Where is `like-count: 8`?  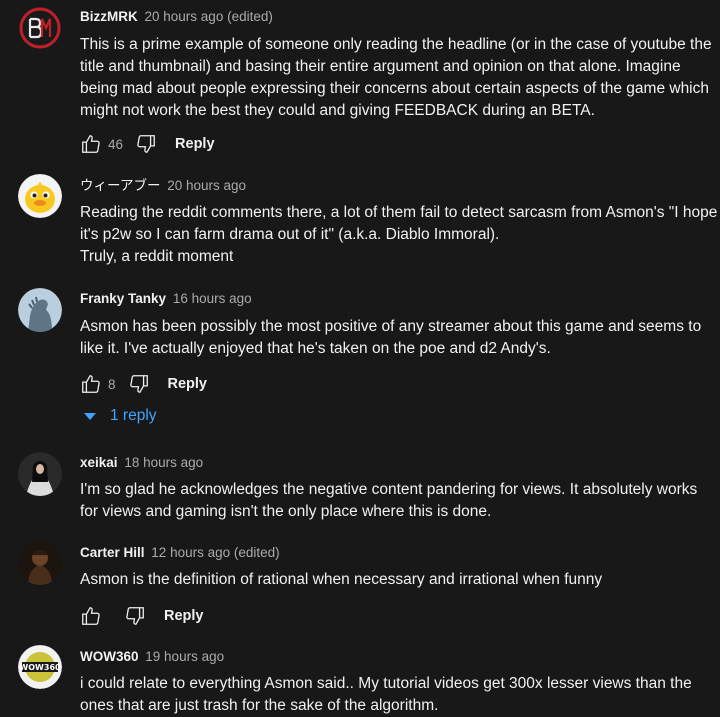
like-count: 8 is located at coordinates (112, 384).